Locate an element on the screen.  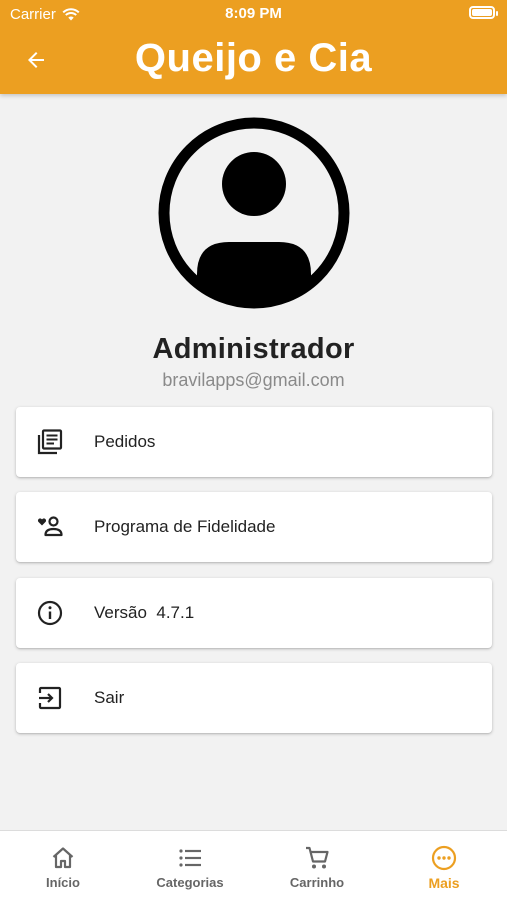
tab-label: Início is located at coordinates (63, 882).